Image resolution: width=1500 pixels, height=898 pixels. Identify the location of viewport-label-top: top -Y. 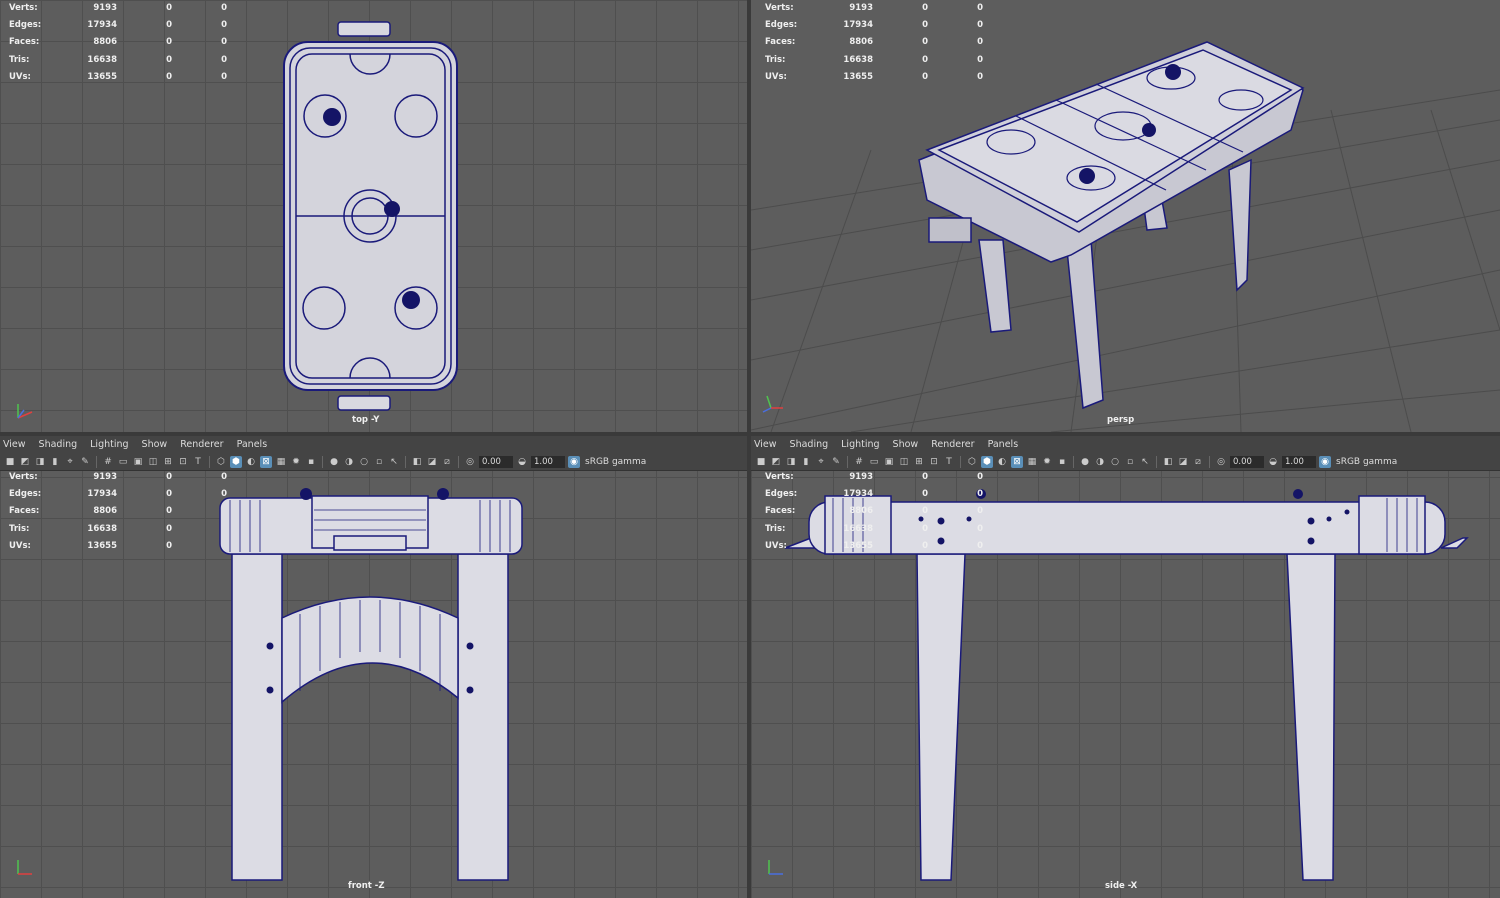
(366, 420).